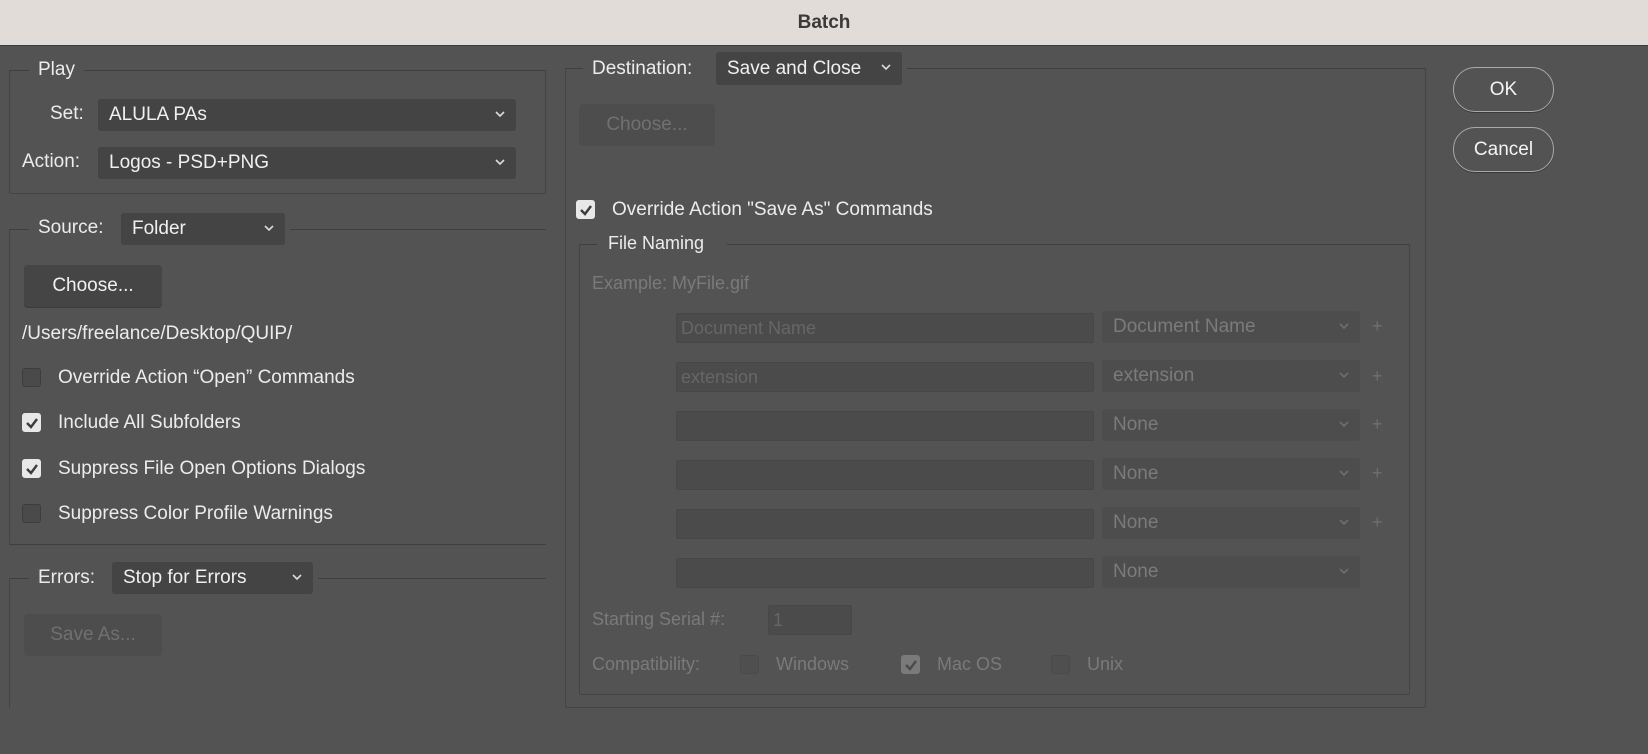 The height and width of the screenshot is (754, 1648). What do you see at coordinates (307, 115) in the screenshot?
I see `set-select: ALULA PAs` at bounding box center [307, 115].